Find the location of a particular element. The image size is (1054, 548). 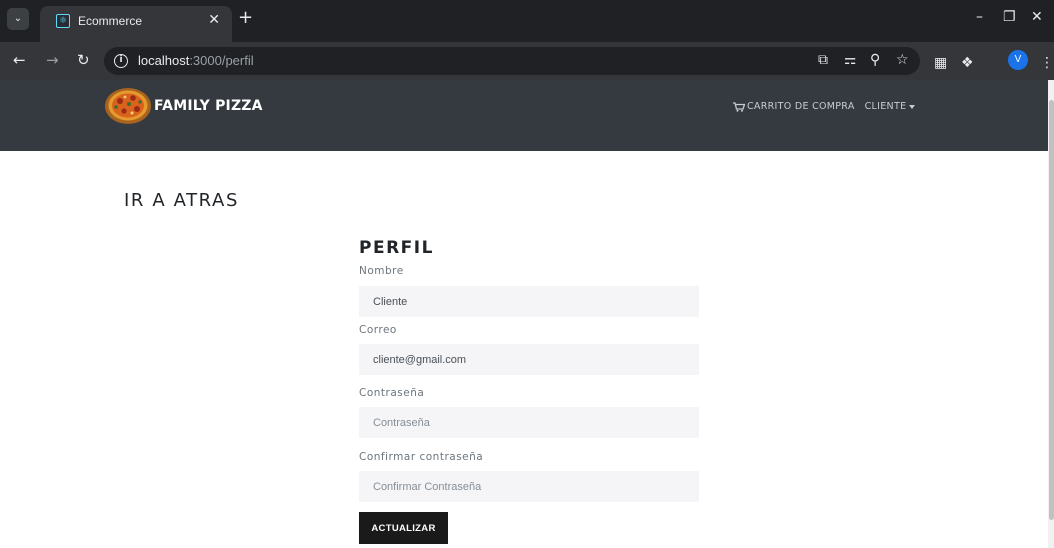

email-input is located at coordinates (529, 359).